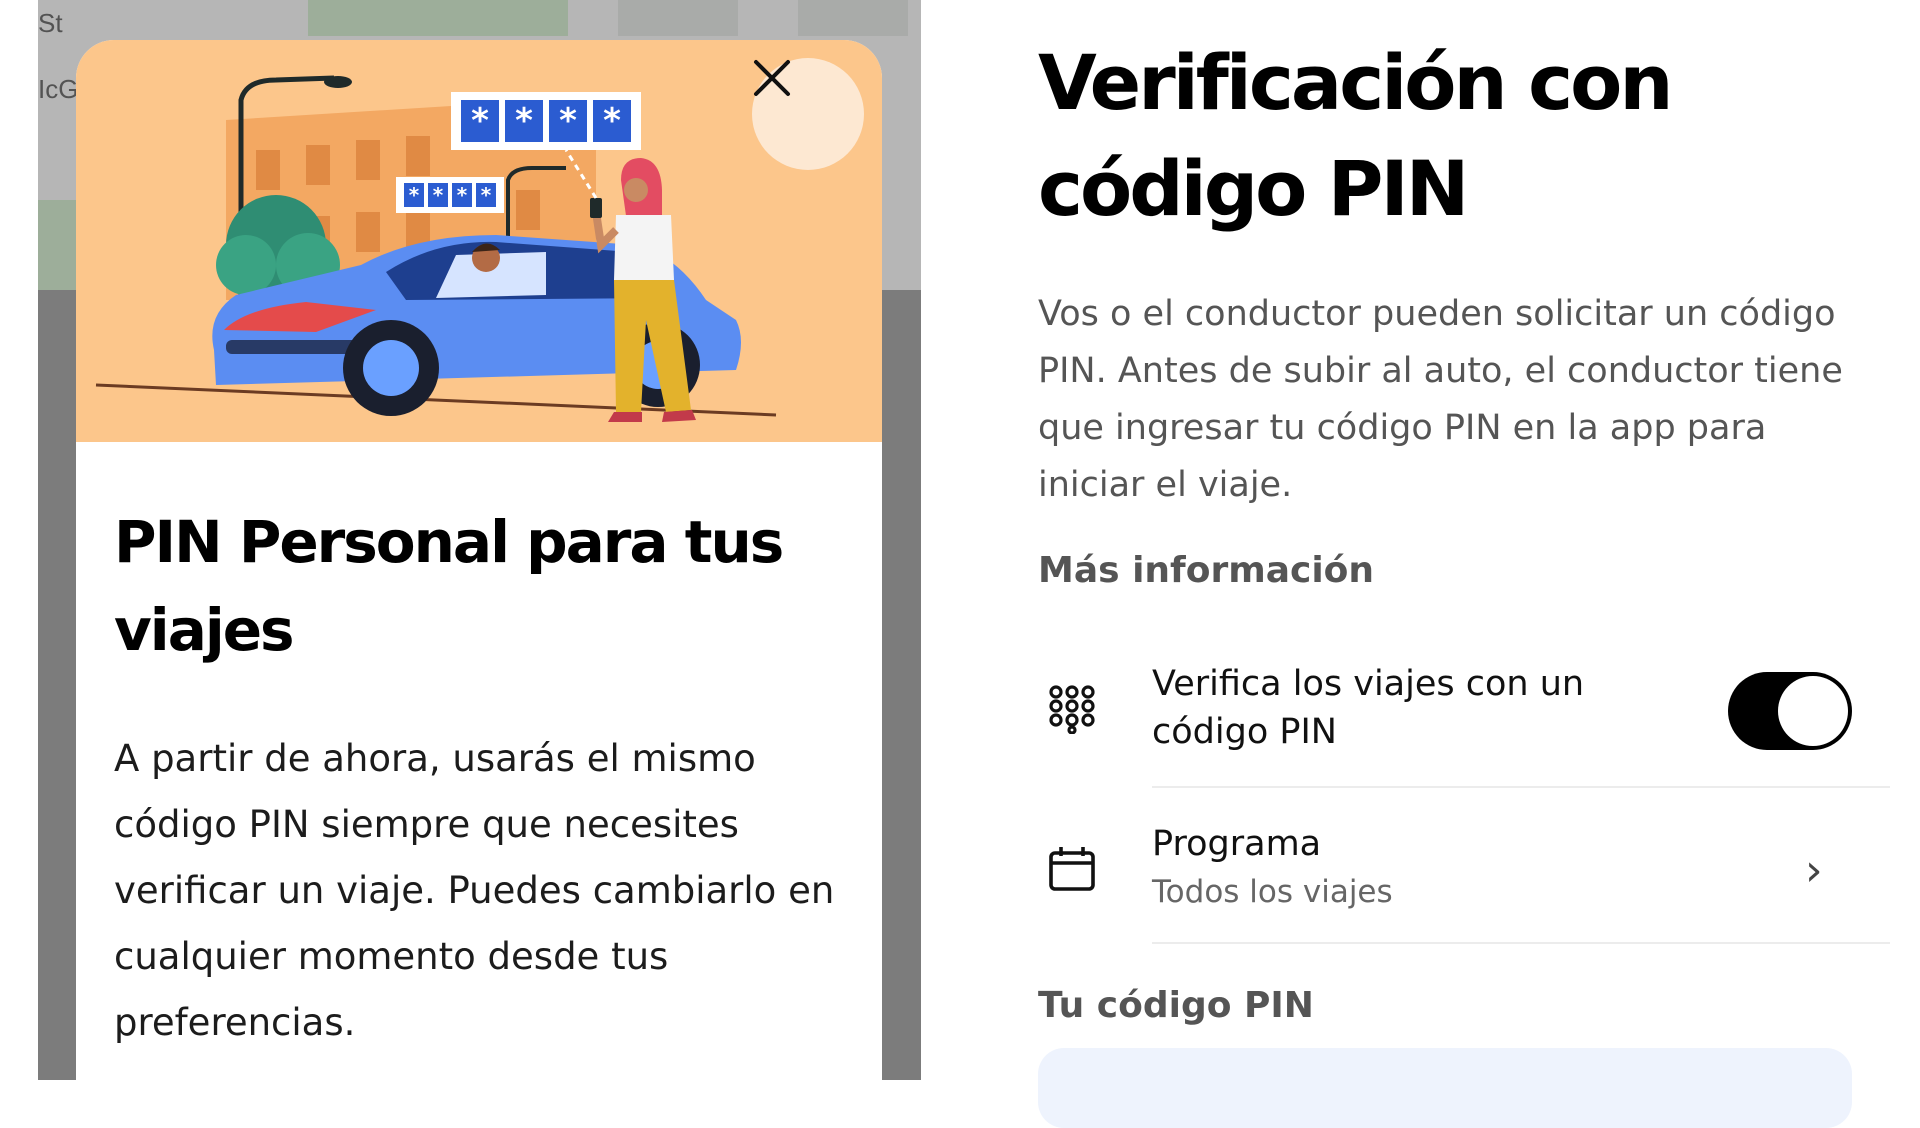 The image size is (1920, 1128). What do you see at coordinates (1445, 1088) in the screenshot?
I see `pin-code-field` at bounding box center [1445, 1088].